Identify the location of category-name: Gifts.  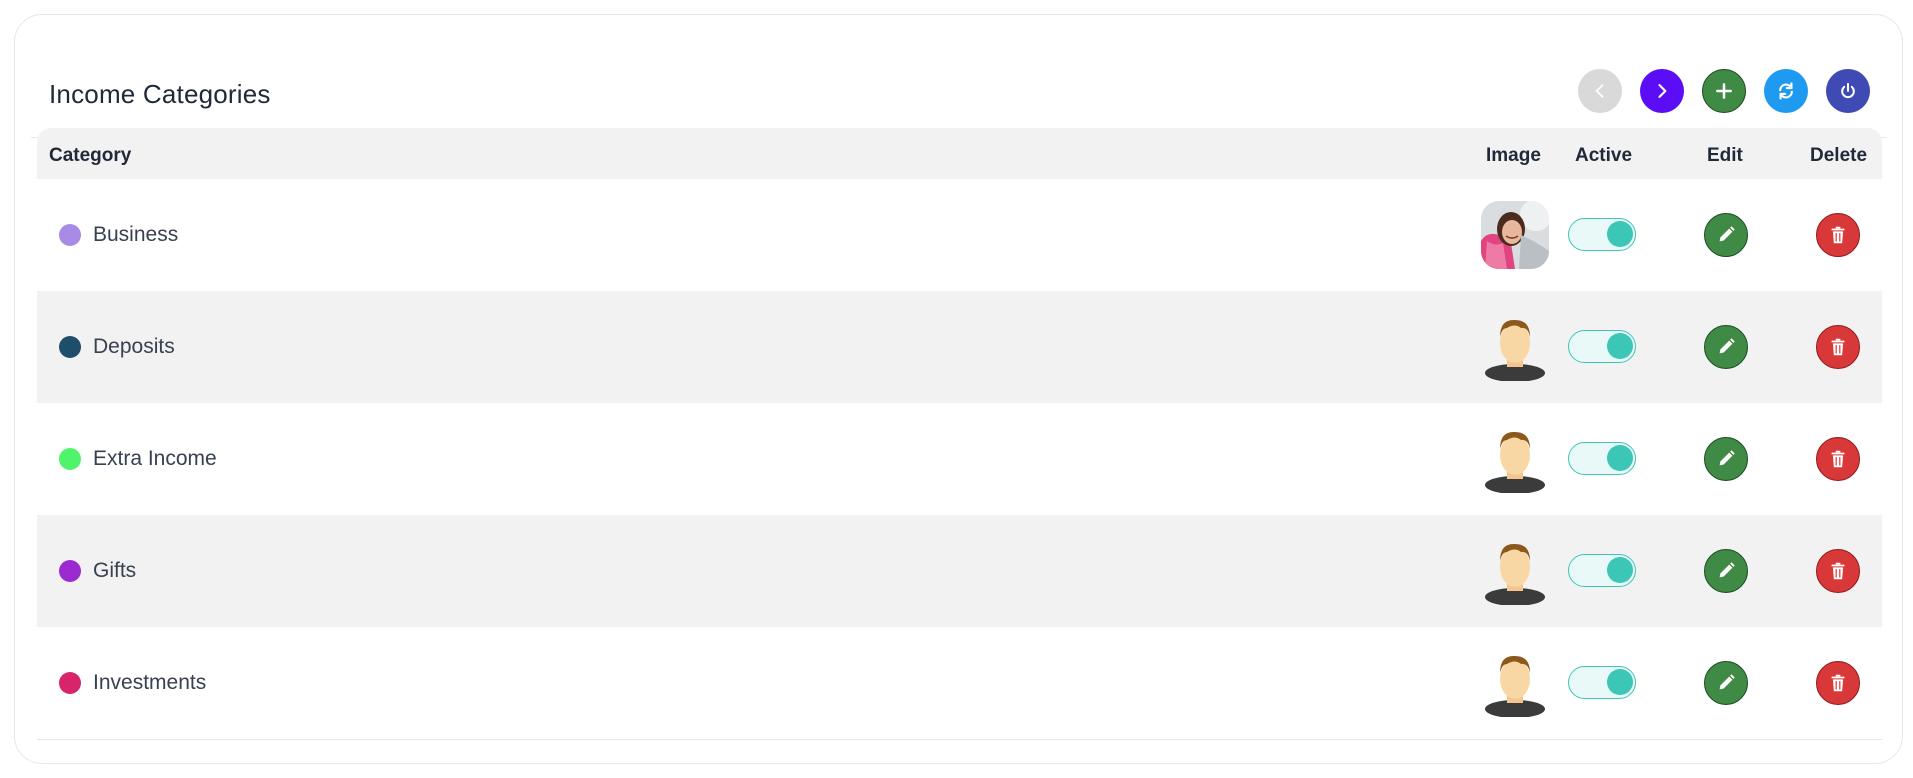
(115, 570).